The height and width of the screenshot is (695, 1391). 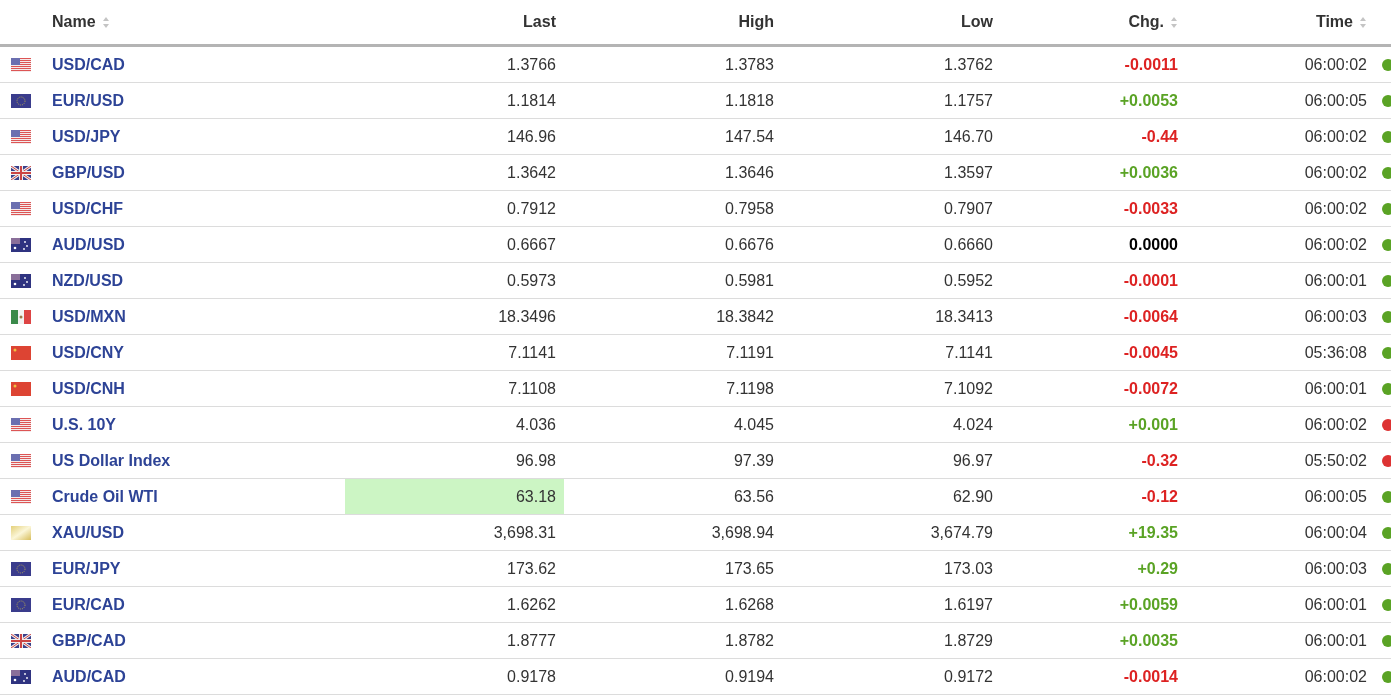 I want to click on change-cell-text: -0.0033, so click(x=1150, y=208).